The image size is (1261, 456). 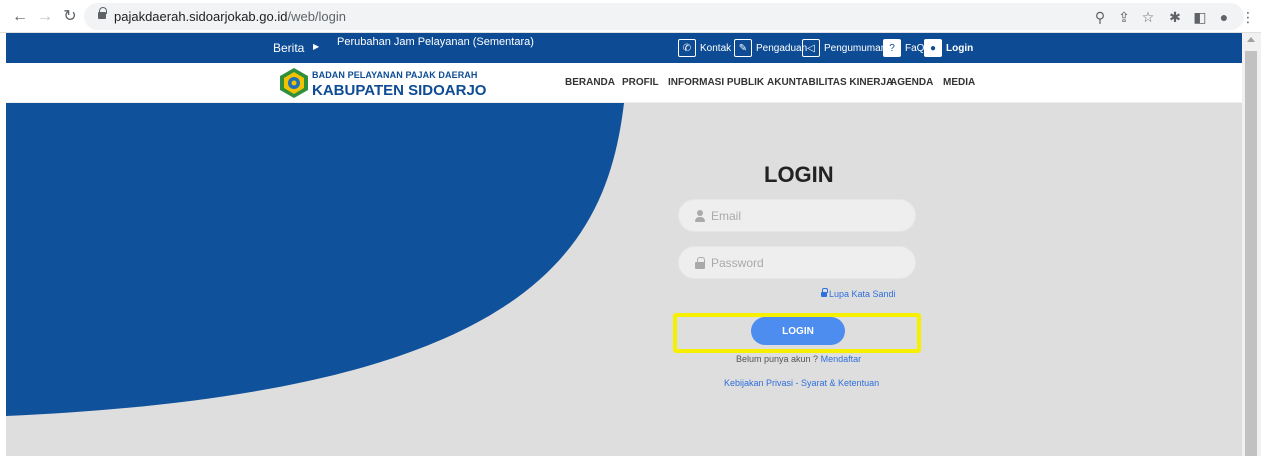 I want to click on pengaduan-link: ✎ Pengaduan, so click(x=770, y=48).